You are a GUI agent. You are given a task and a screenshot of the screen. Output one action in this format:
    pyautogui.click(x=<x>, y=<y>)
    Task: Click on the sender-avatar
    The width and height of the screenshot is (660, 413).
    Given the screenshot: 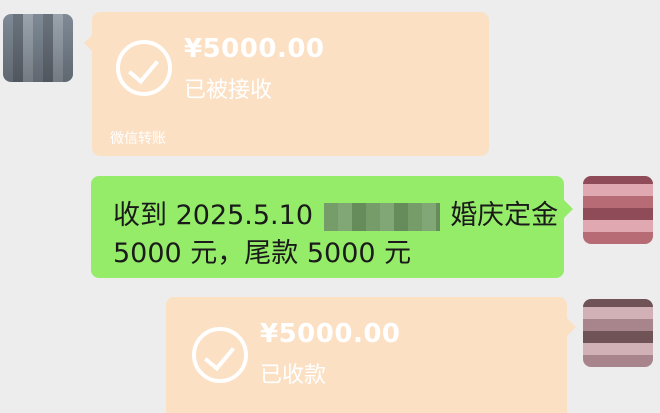 What is the action you would take?
    pyautogui.click(x=38, y=48)
    